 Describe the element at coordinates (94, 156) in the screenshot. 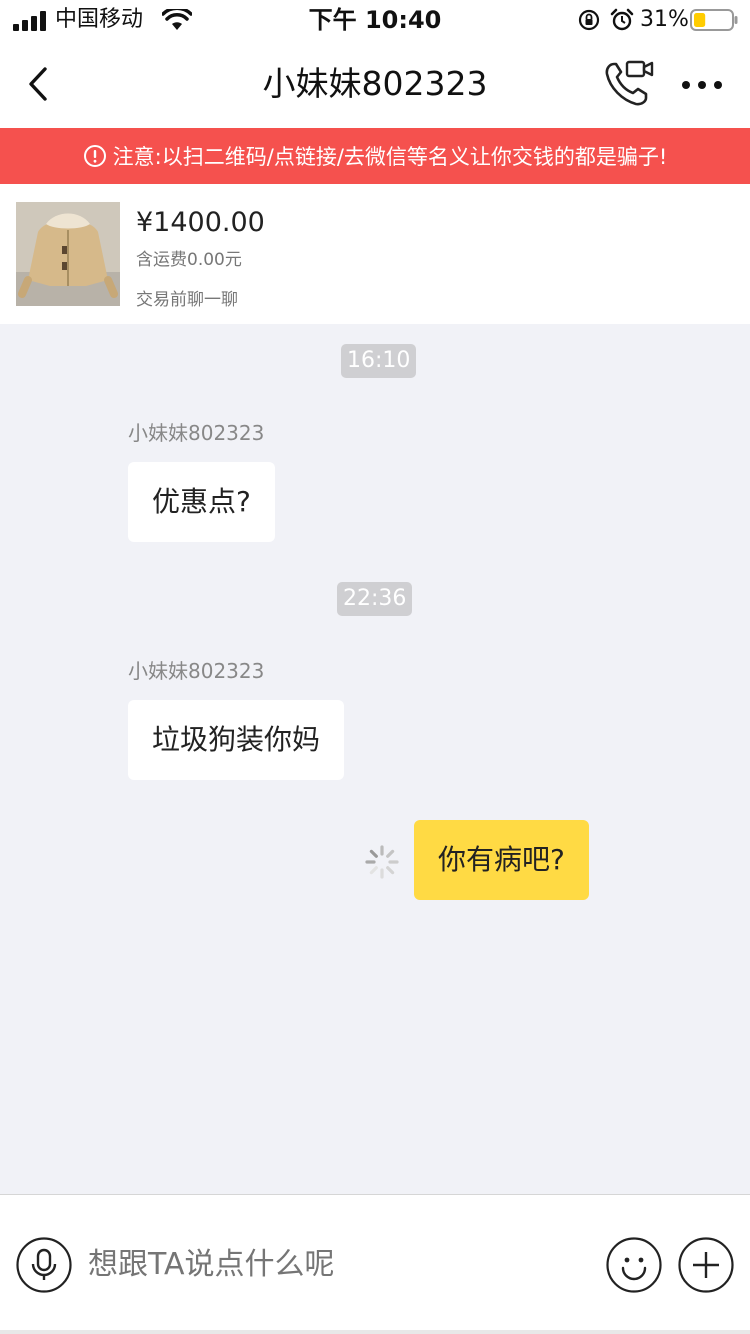

I see `alert-circle-icon` at that location.